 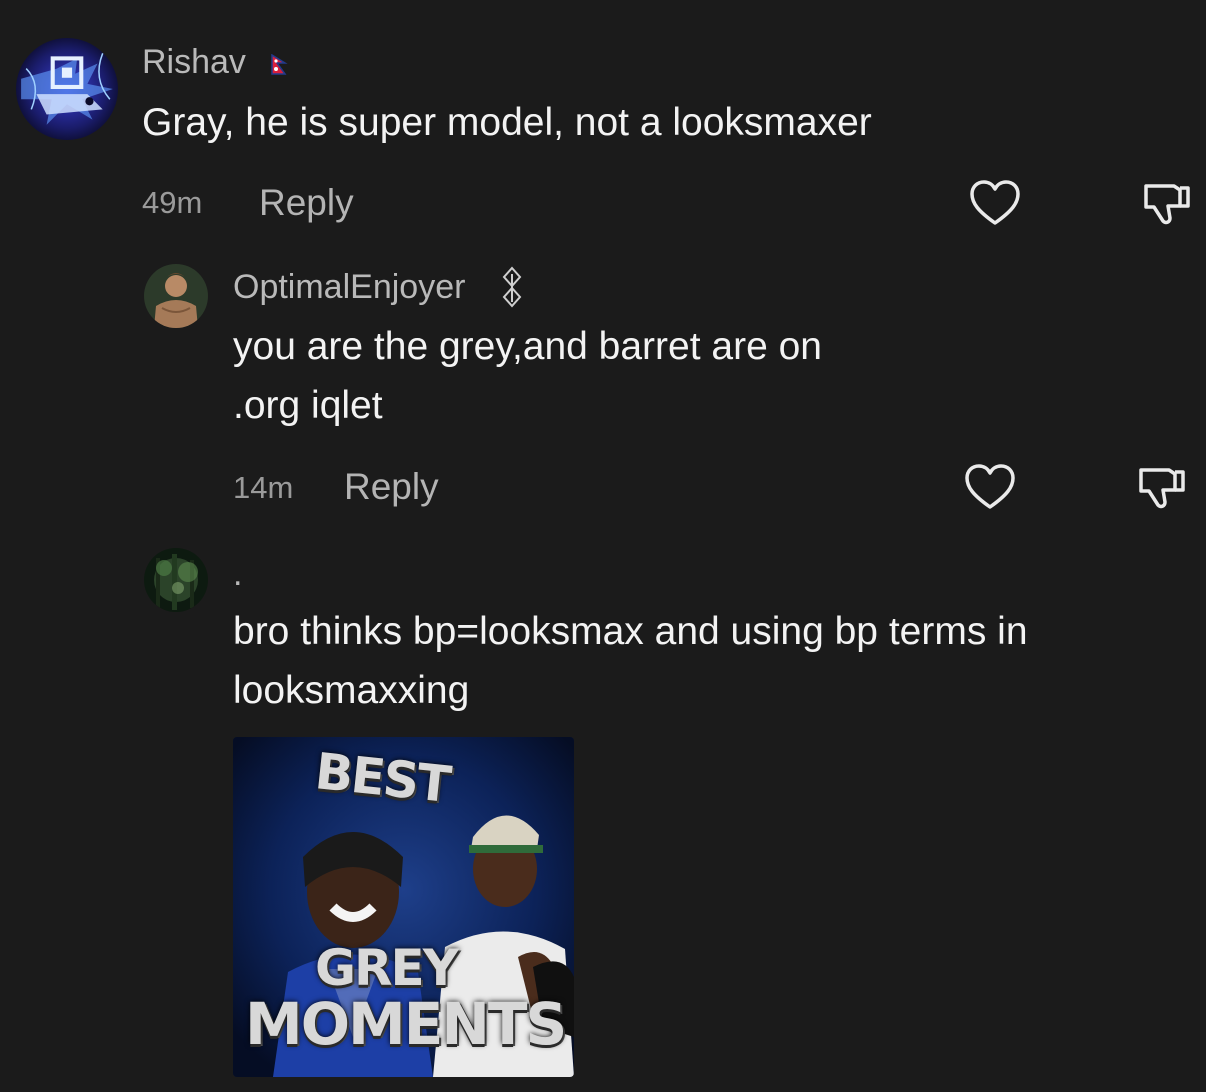 I want to click on avatar-optimalenjoyer, so click(x=176, y=296).